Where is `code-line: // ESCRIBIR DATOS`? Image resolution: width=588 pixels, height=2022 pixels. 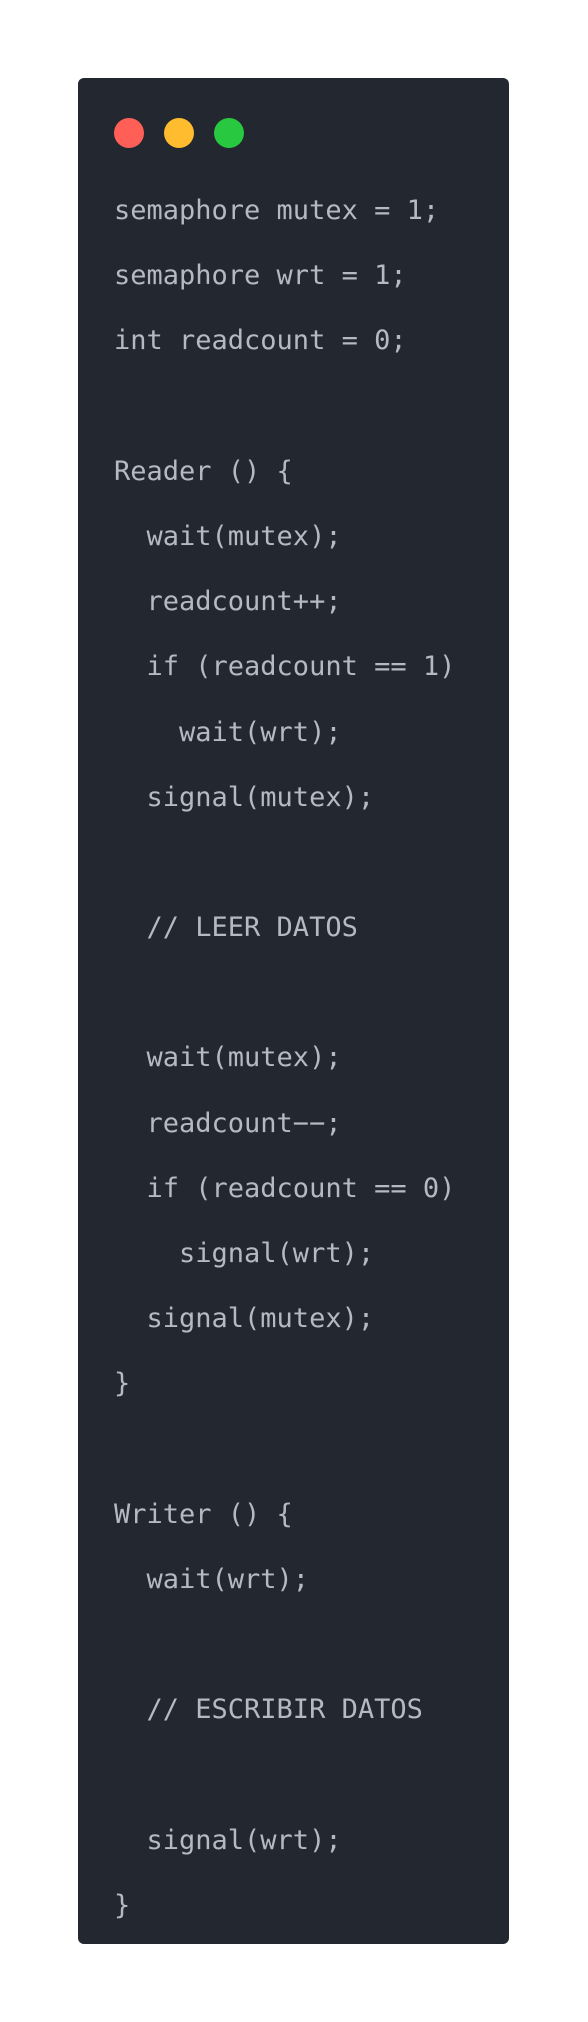
code-line: // ESCRIBIR DATOS is located at coordinates (268, 1710).